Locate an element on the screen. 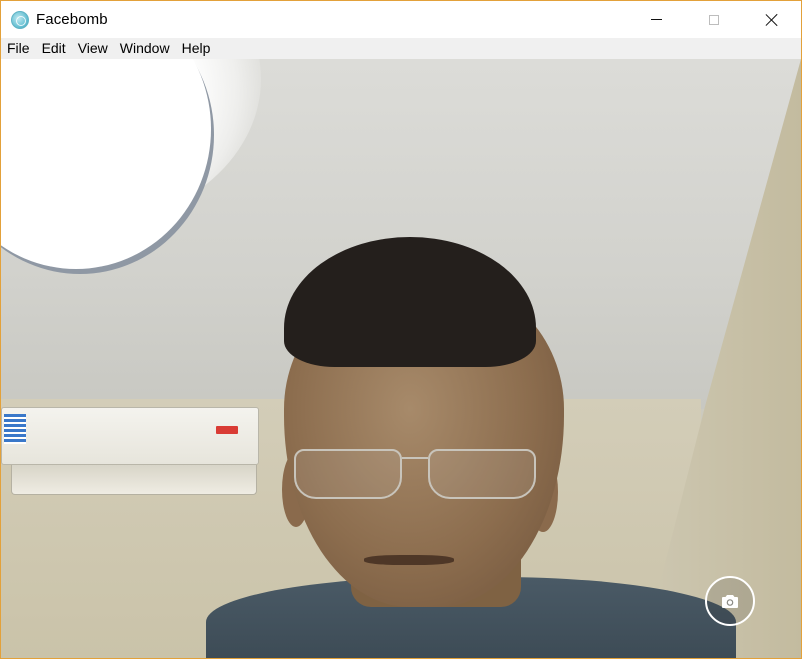 This screenshot has width=802, height=659. glasses-bridge is located at coordinates (415, 458).